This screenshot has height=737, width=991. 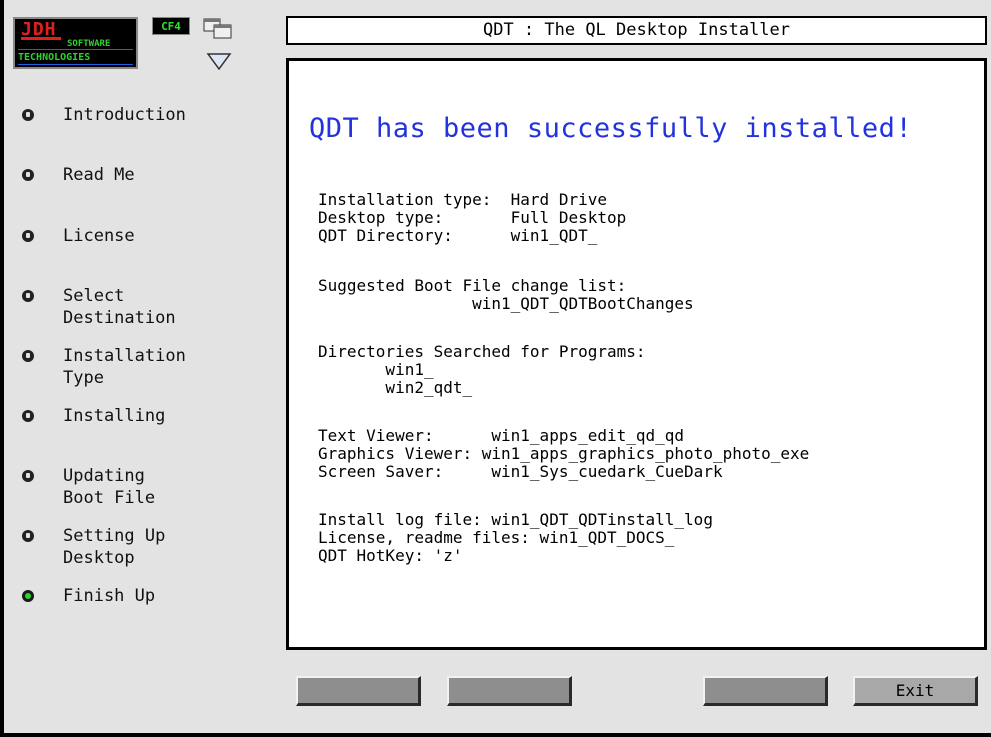 I want to click on window-frame-bottom, so click(x=495, y=735).